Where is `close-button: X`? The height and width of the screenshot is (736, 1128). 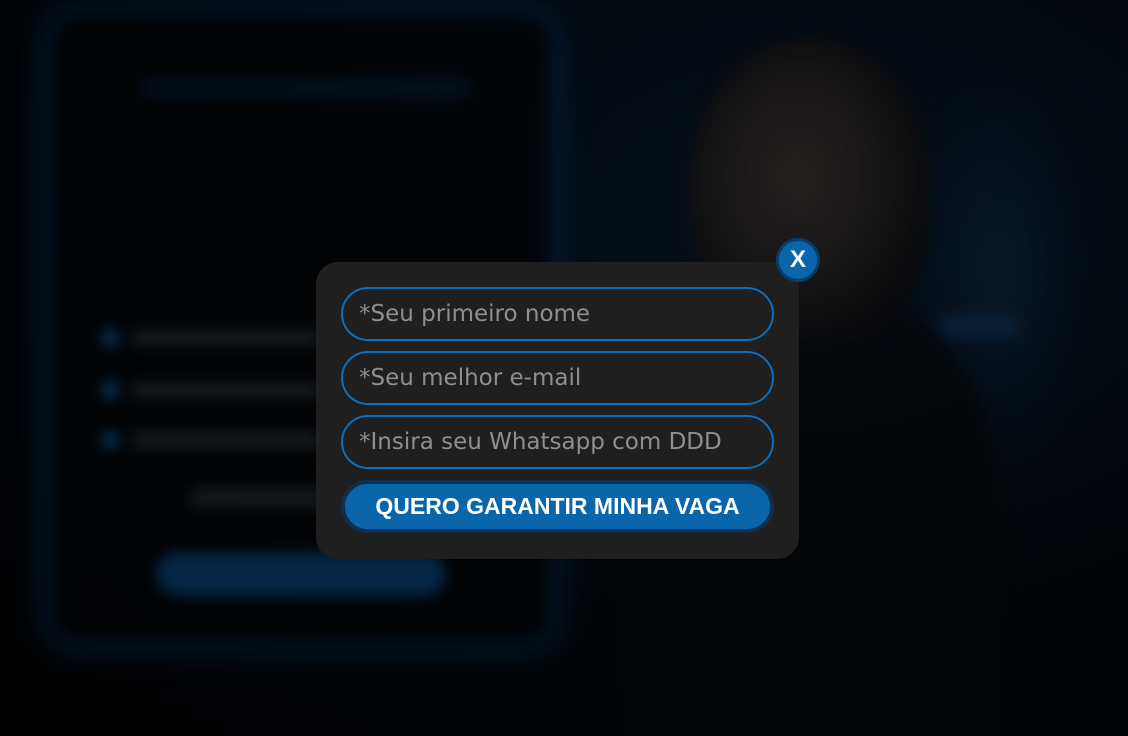 close-button: X is located at coordinates (798, 260).